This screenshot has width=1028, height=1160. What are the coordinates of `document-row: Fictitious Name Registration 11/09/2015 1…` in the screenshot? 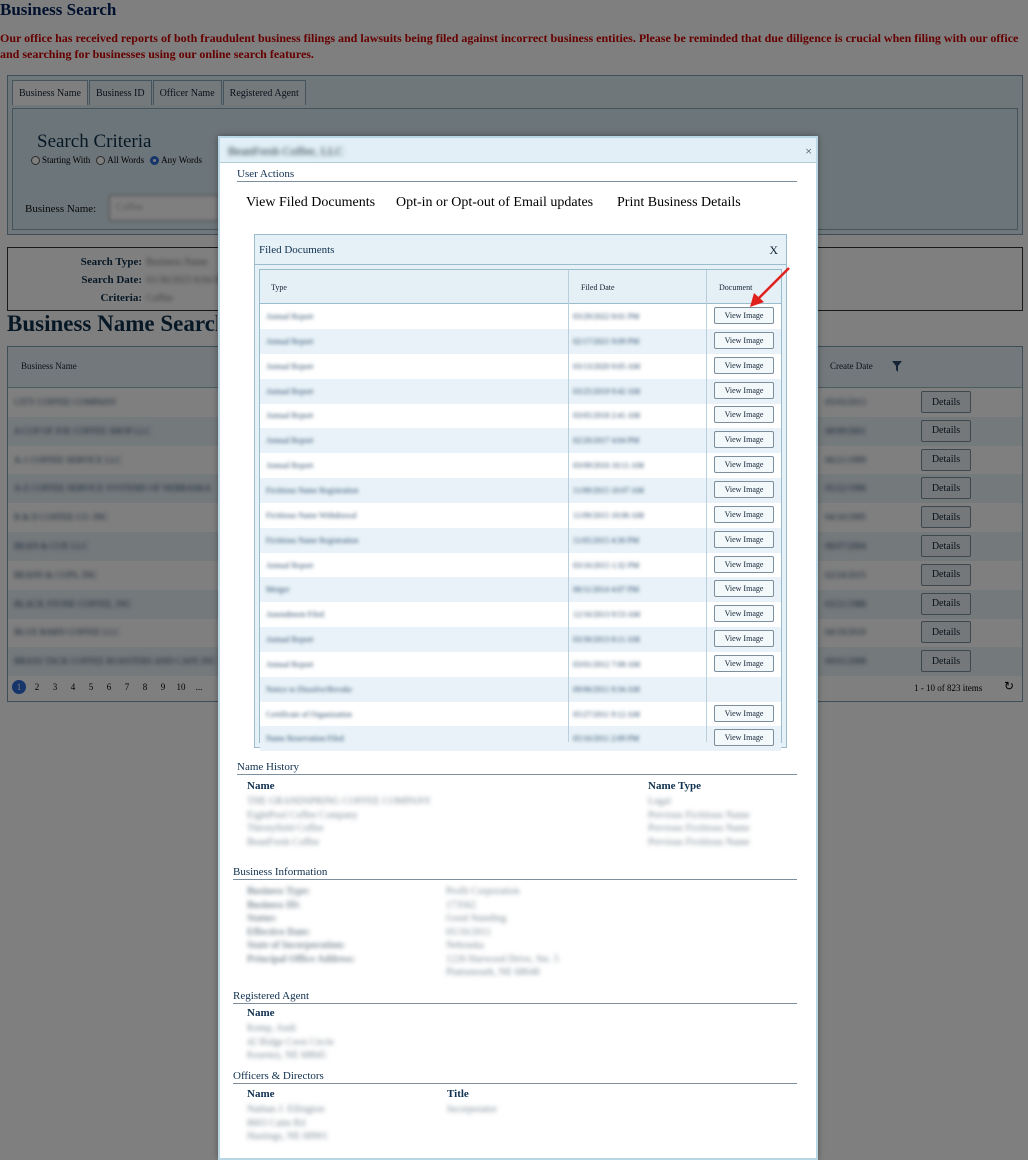 It's located at (520, 490).